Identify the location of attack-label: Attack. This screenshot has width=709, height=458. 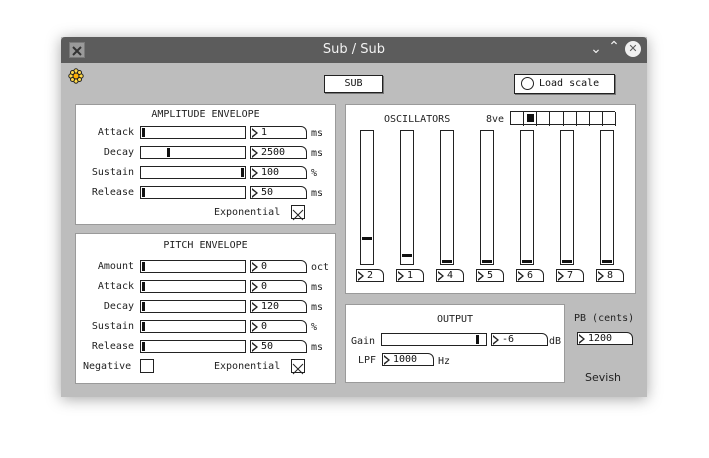
(115, 286).